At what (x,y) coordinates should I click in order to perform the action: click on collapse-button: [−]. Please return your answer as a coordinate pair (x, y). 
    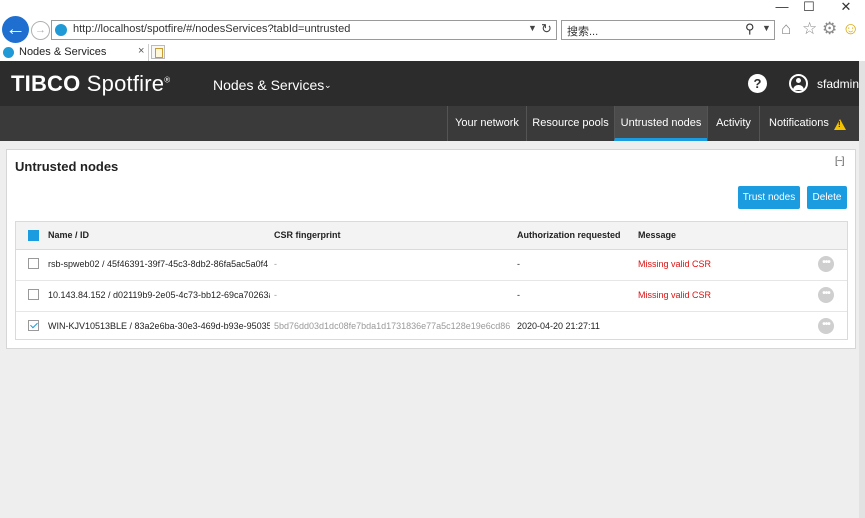
    Looking at the image, I should click on (839, 161).